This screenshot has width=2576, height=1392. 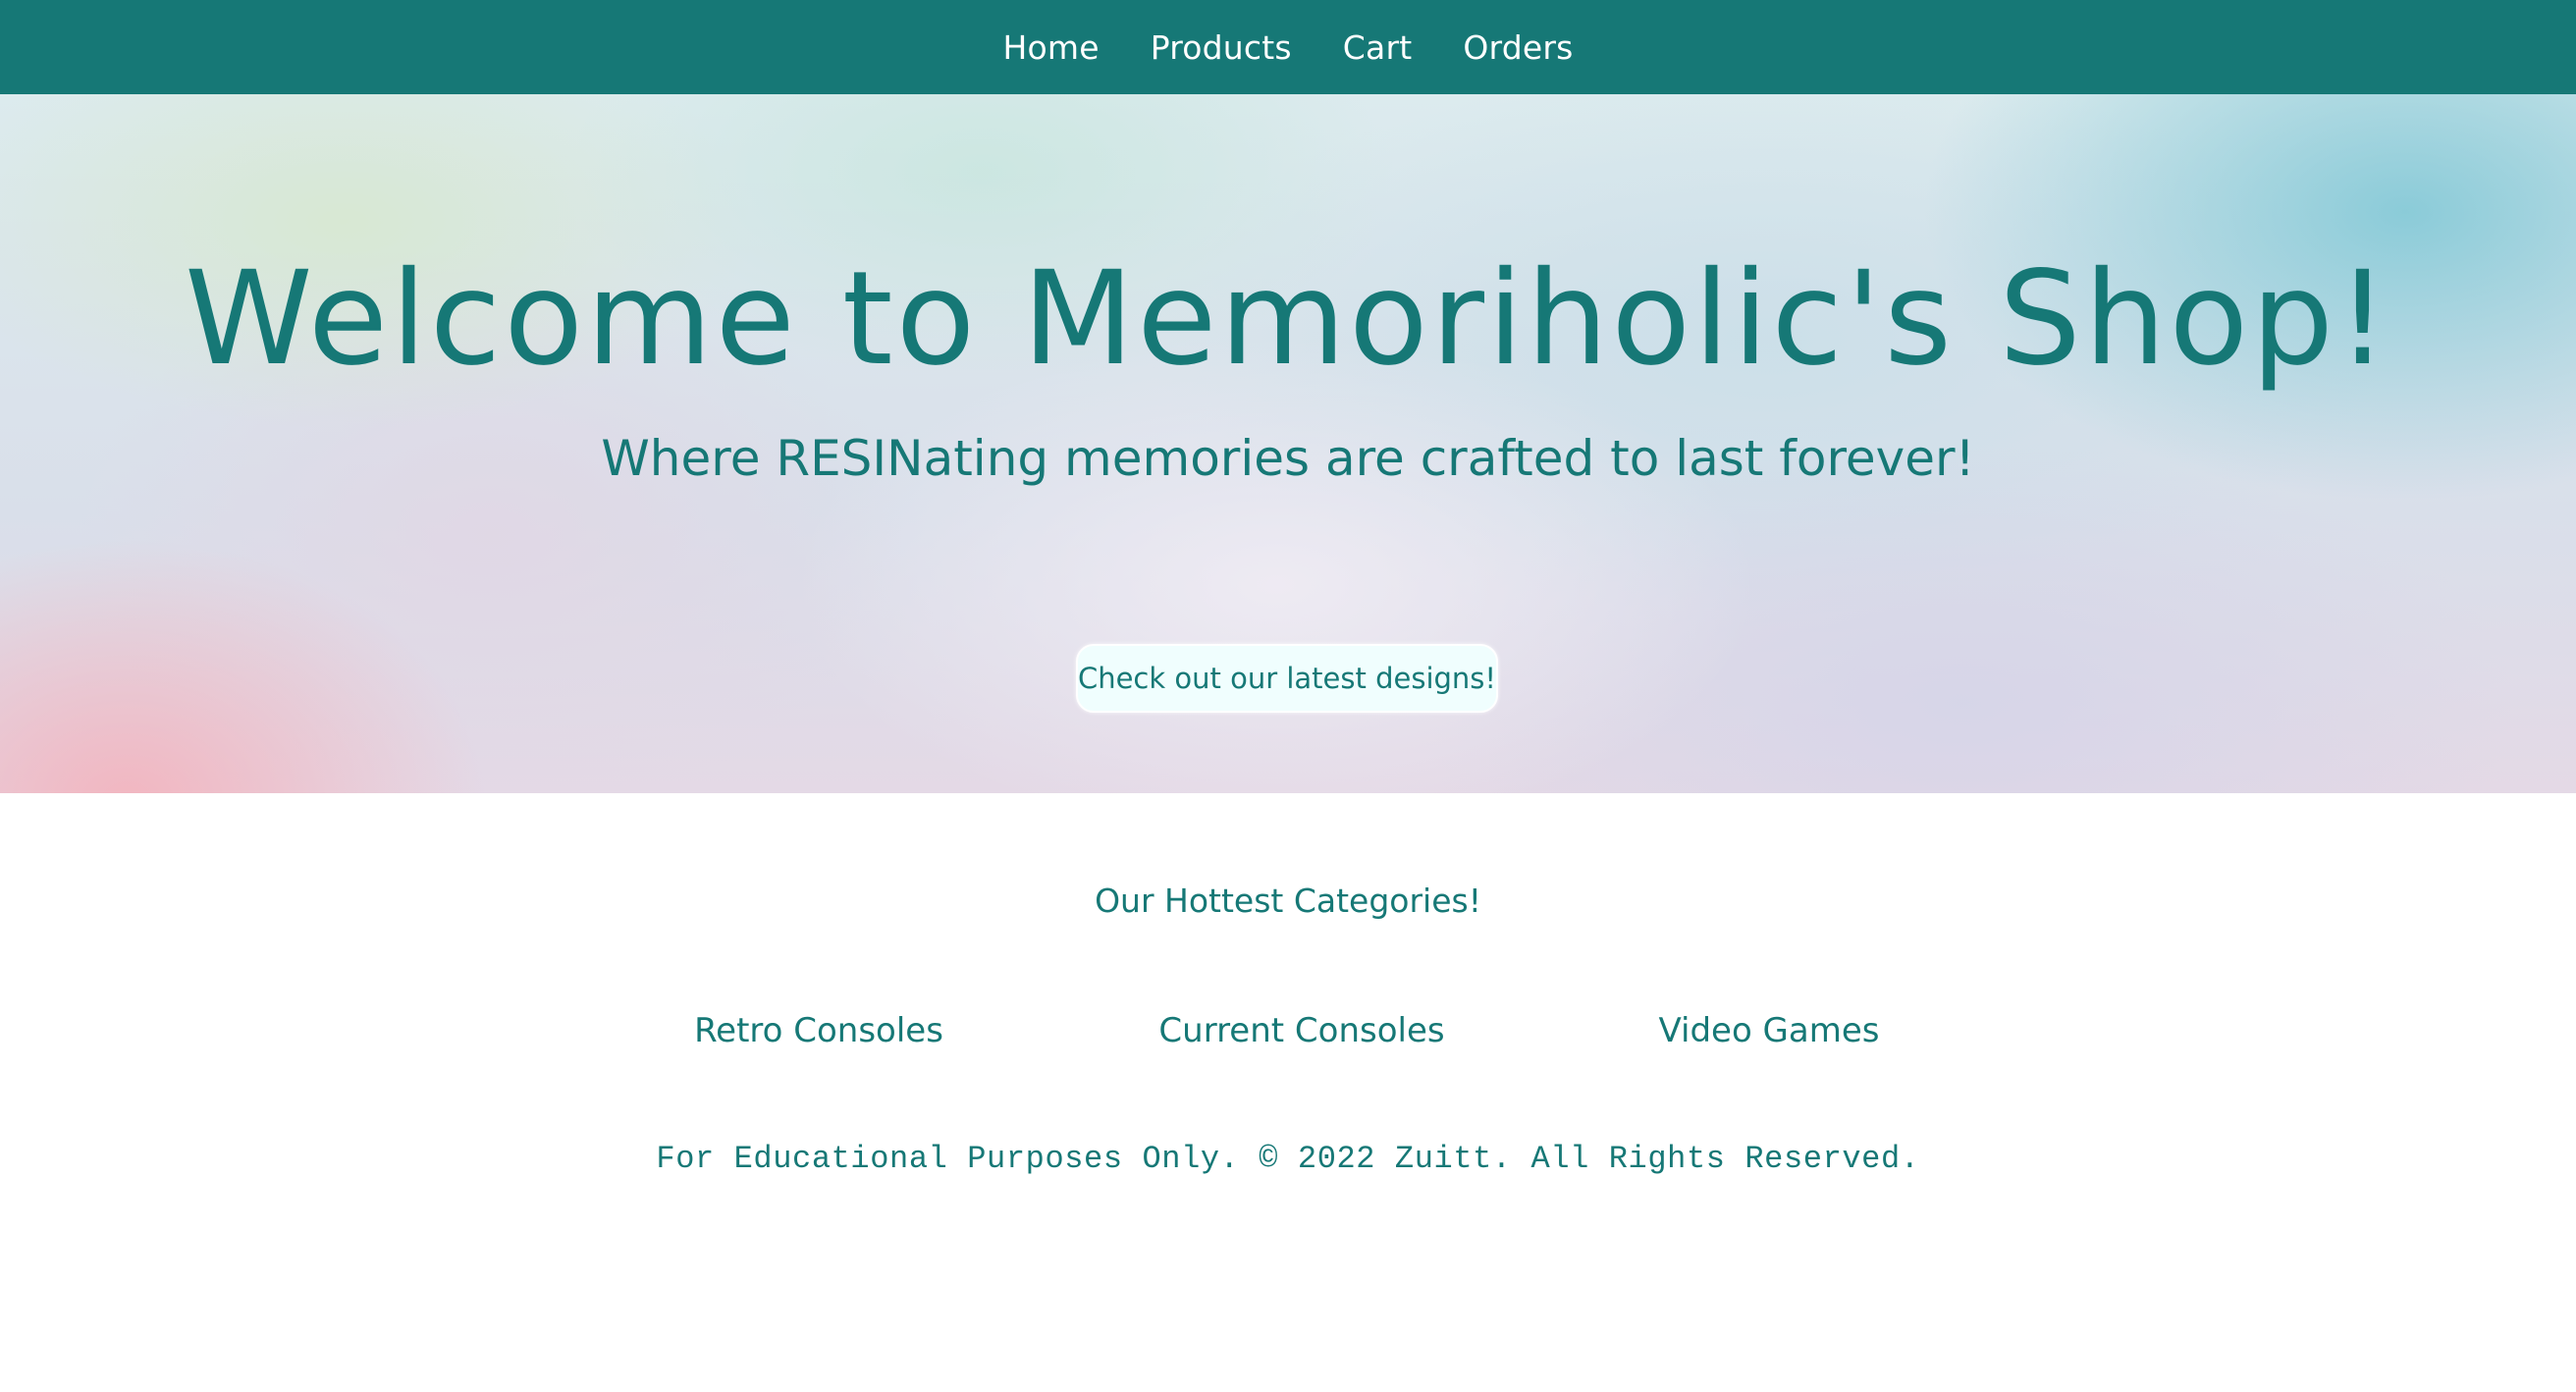 I want to click on nav-link-home: Home, so click(x=1050, y=48).